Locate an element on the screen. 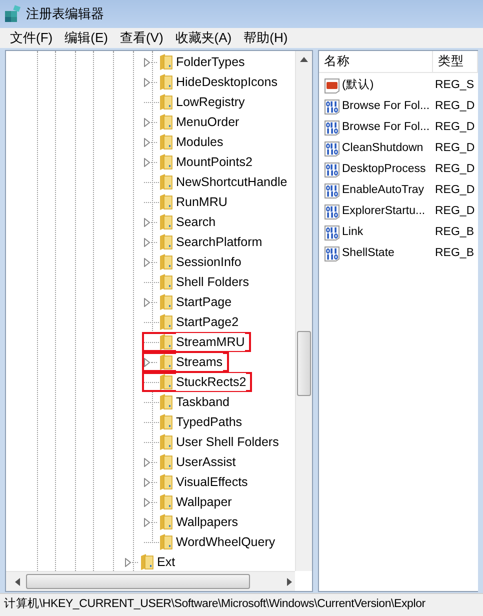  value-name: ShellState is located at coordinates (368, 253).